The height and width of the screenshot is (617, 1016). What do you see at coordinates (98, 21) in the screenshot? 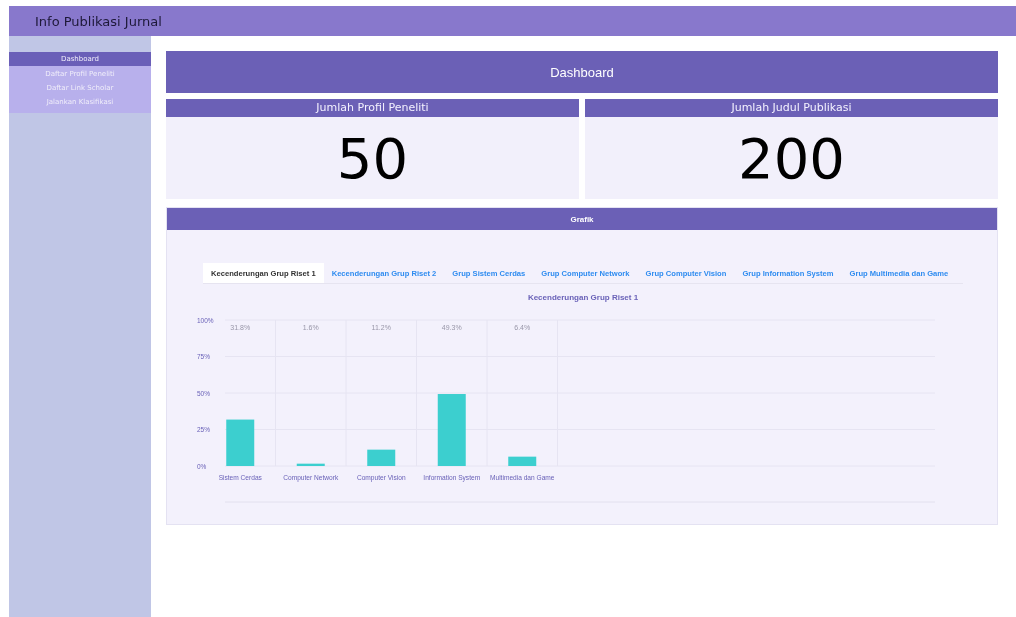
I see `app-title: Info Publikasi Jurnal` at bounding box center [98, 21].